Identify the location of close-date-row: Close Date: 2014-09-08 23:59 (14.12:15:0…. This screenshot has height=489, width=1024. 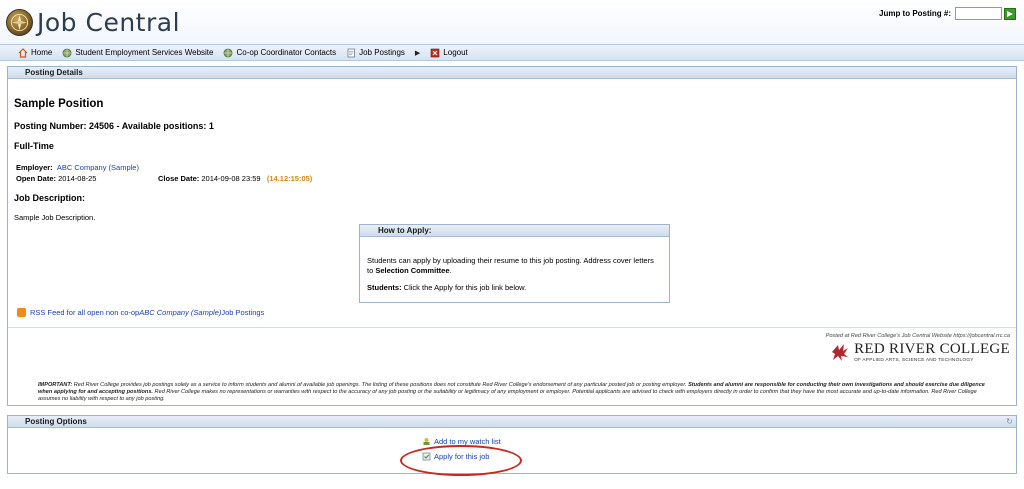
(235, 178).